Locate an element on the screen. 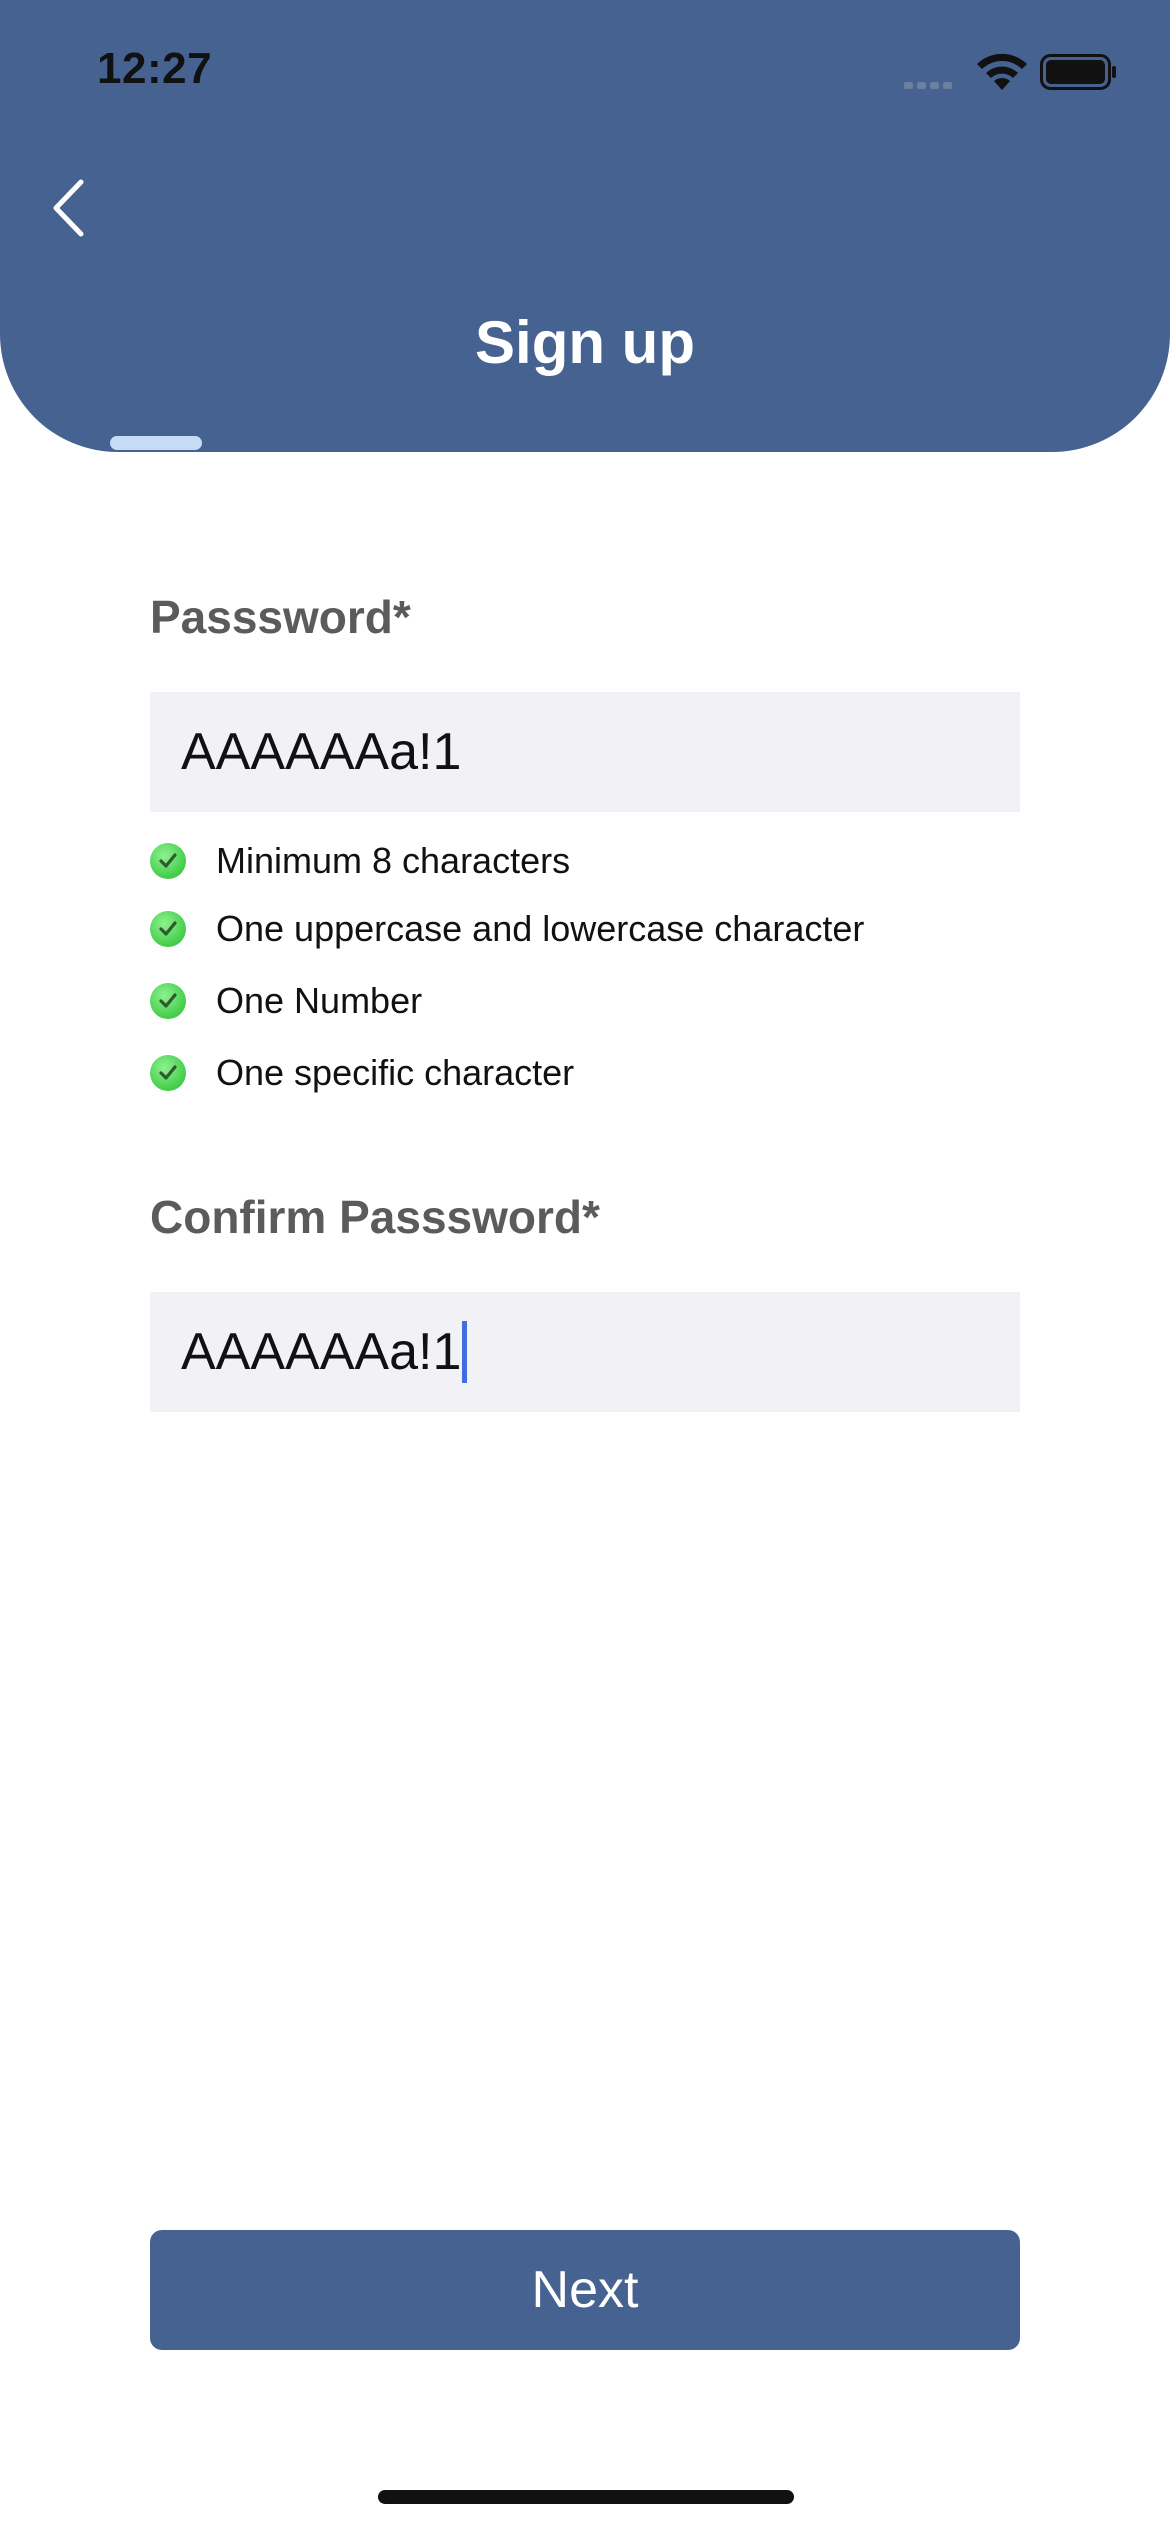 This screenshot has height=2532, width=1170. wifi-icon is located at coordinates (1002, 71).